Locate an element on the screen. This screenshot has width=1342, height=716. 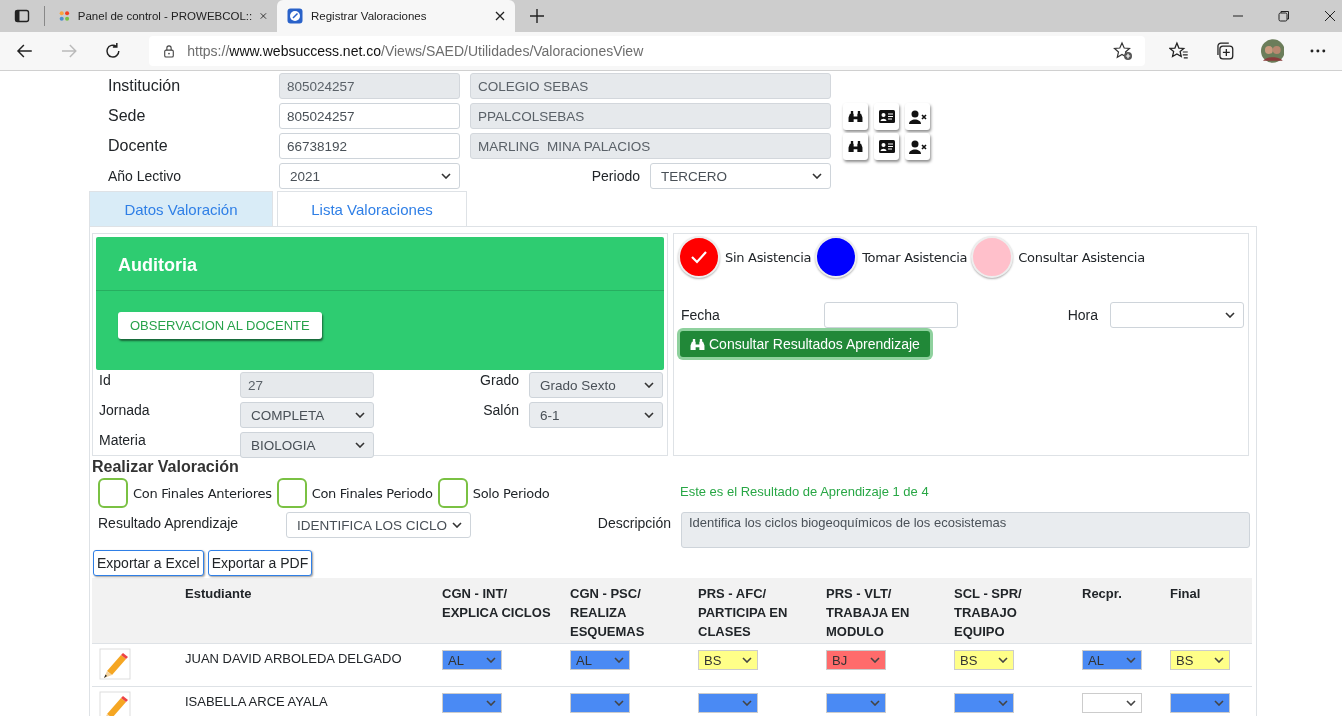
avatar-icon is located at coordinates (1272, 51).